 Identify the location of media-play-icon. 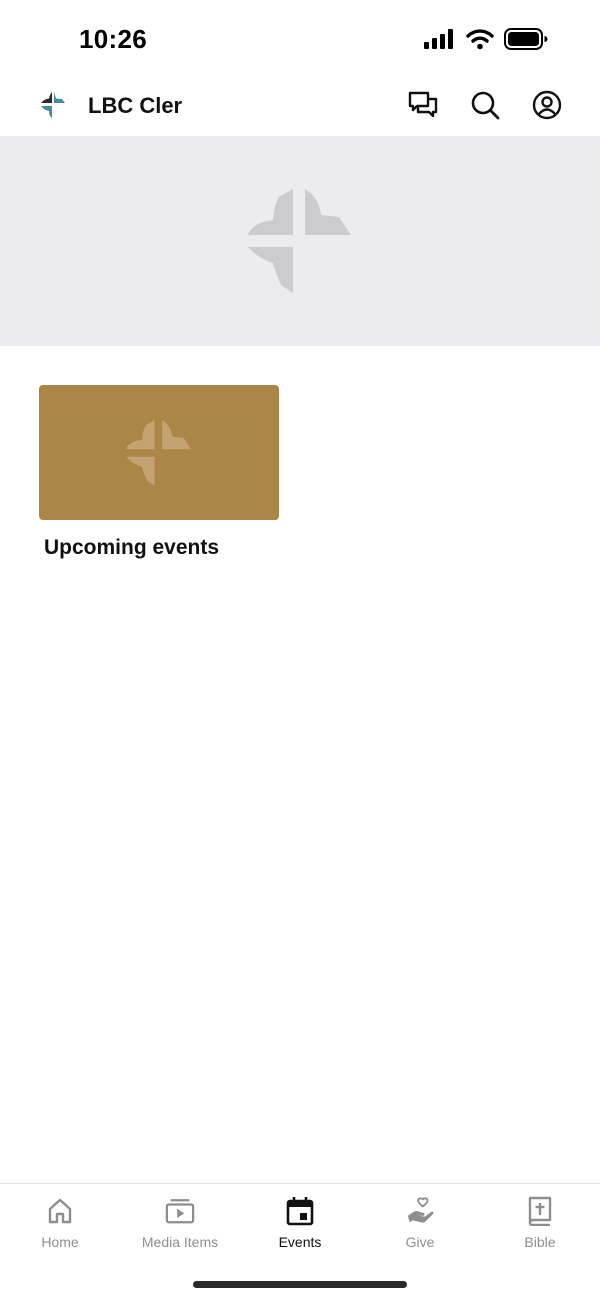
(180, 1211).